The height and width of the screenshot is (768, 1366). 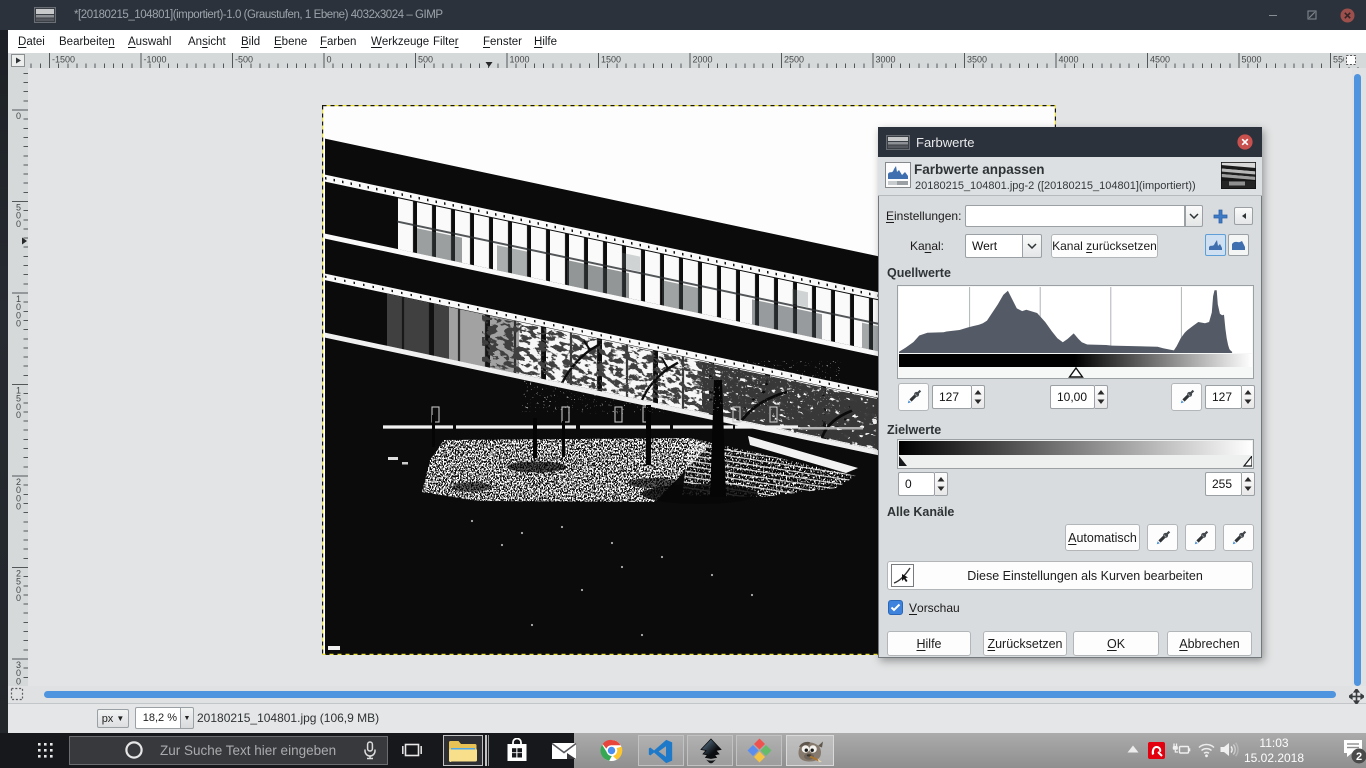 What do you see at coordinates (63, 60) in the screenshot?
I see `svg-text: -1500` at bounding box center [63, 60].